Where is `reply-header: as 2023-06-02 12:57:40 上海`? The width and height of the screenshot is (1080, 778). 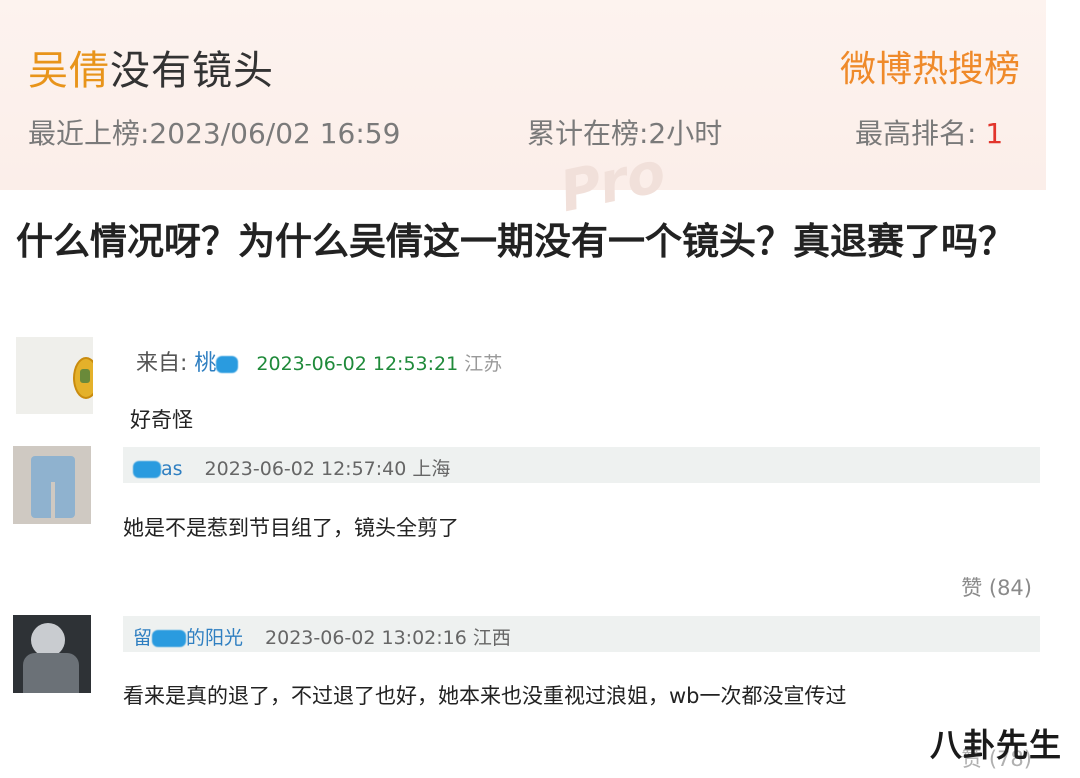
reply-header: as 2023-06-02 12:57:40 上海 is located at coordinates (581, 465).